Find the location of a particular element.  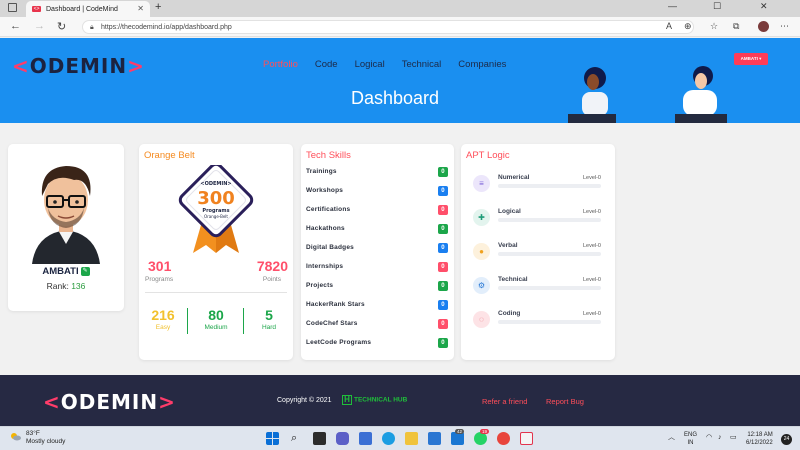

programs-count: 301 is located at coordinates (160, 266).